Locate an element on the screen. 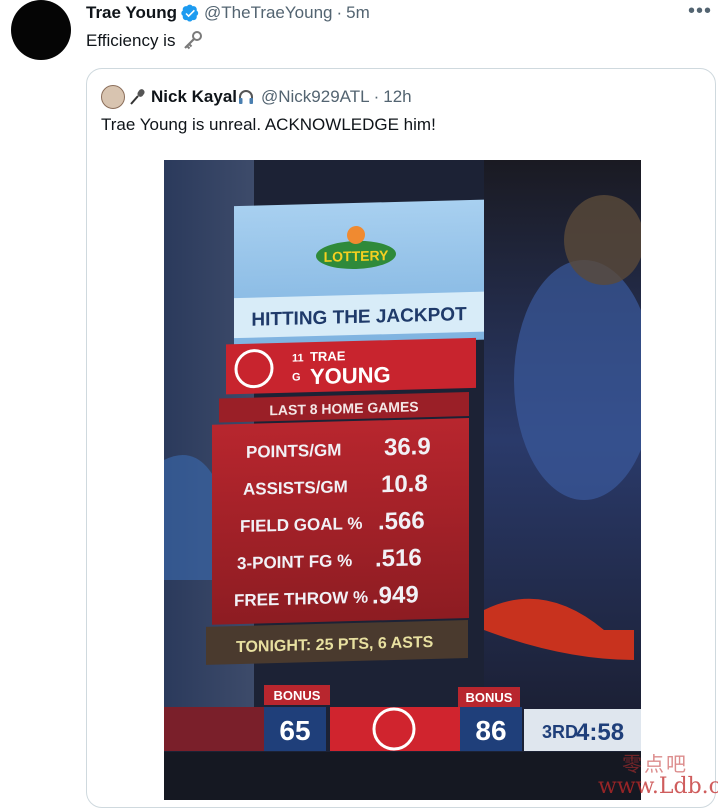  court-floor is located at coordinates (402, 776).